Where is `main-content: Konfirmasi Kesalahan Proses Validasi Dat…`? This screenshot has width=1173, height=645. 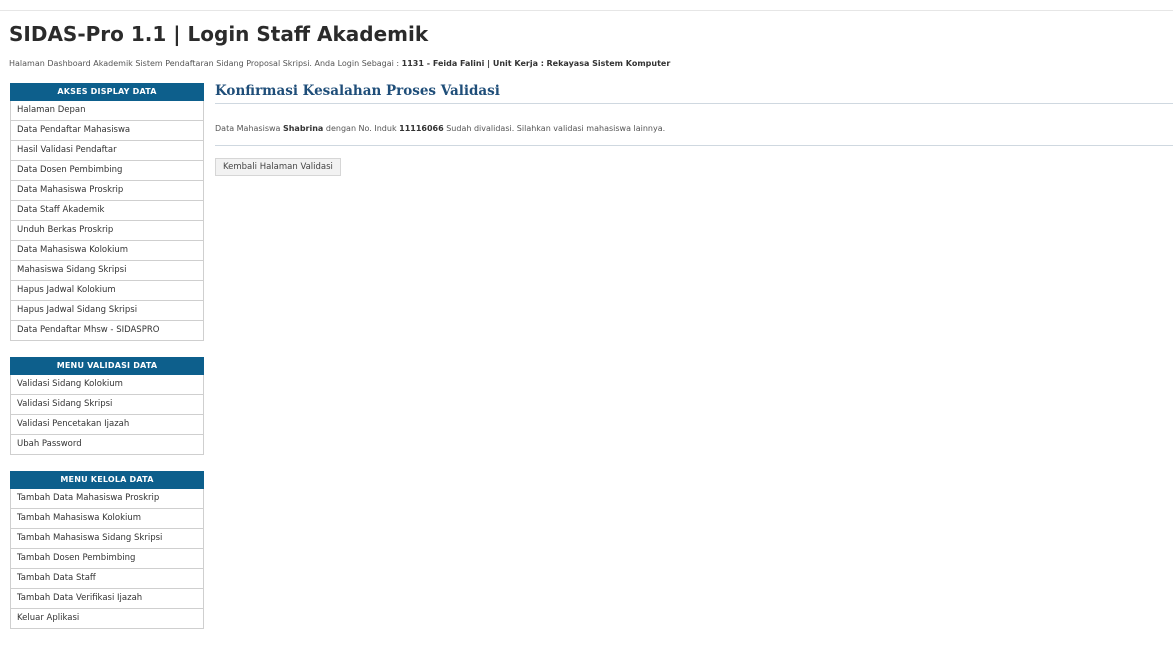 main-content: Konfirmasi Kesalahan Proses Validasi Dat… is located at coordinates (694, 129).